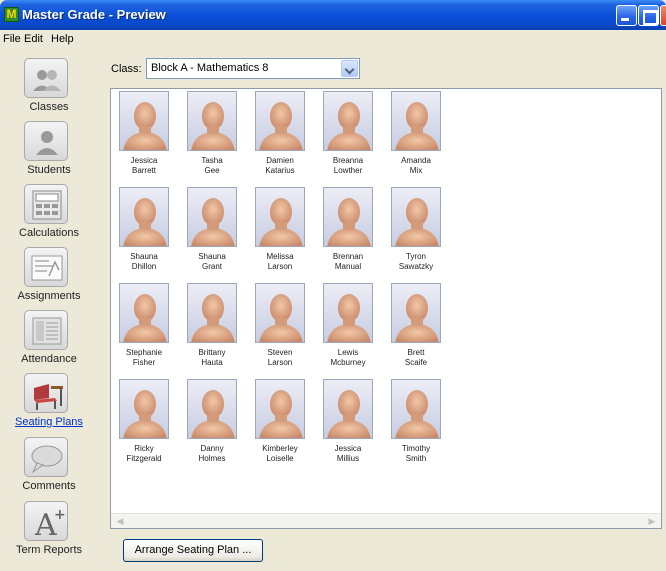 Image resolution: width=666 pixels, height=571 pixels. Describe the element at coordinates (280, 256) in the screenshot. I see `student-first-name: Melissa` at that location.